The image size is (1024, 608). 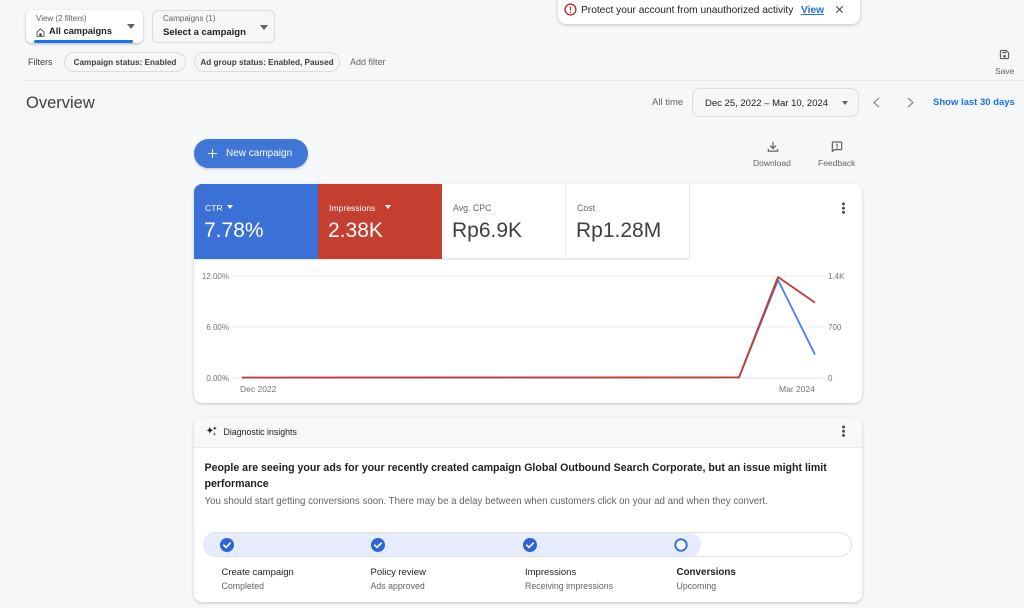 What do you see at coordinates (215, 276) in the screenshot?
I see `svg-text: 12.00%` at bounding box center [215, 276].